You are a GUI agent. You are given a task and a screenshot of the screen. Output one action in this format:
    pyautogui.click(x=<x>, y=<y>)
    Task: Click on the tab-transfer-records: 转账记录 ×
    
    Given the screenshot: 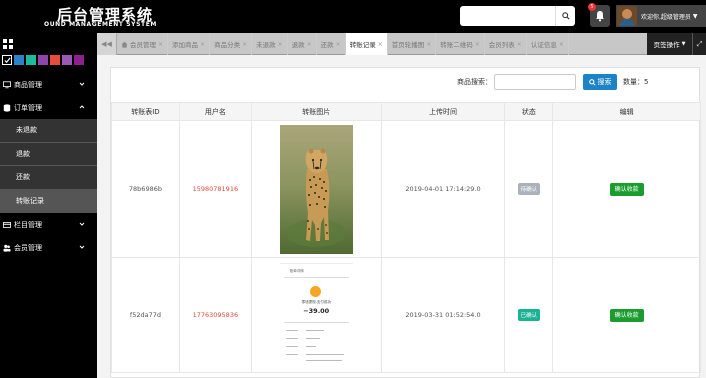 What is the action you would take?
    pyautogui.click(x=366, y=44)
    